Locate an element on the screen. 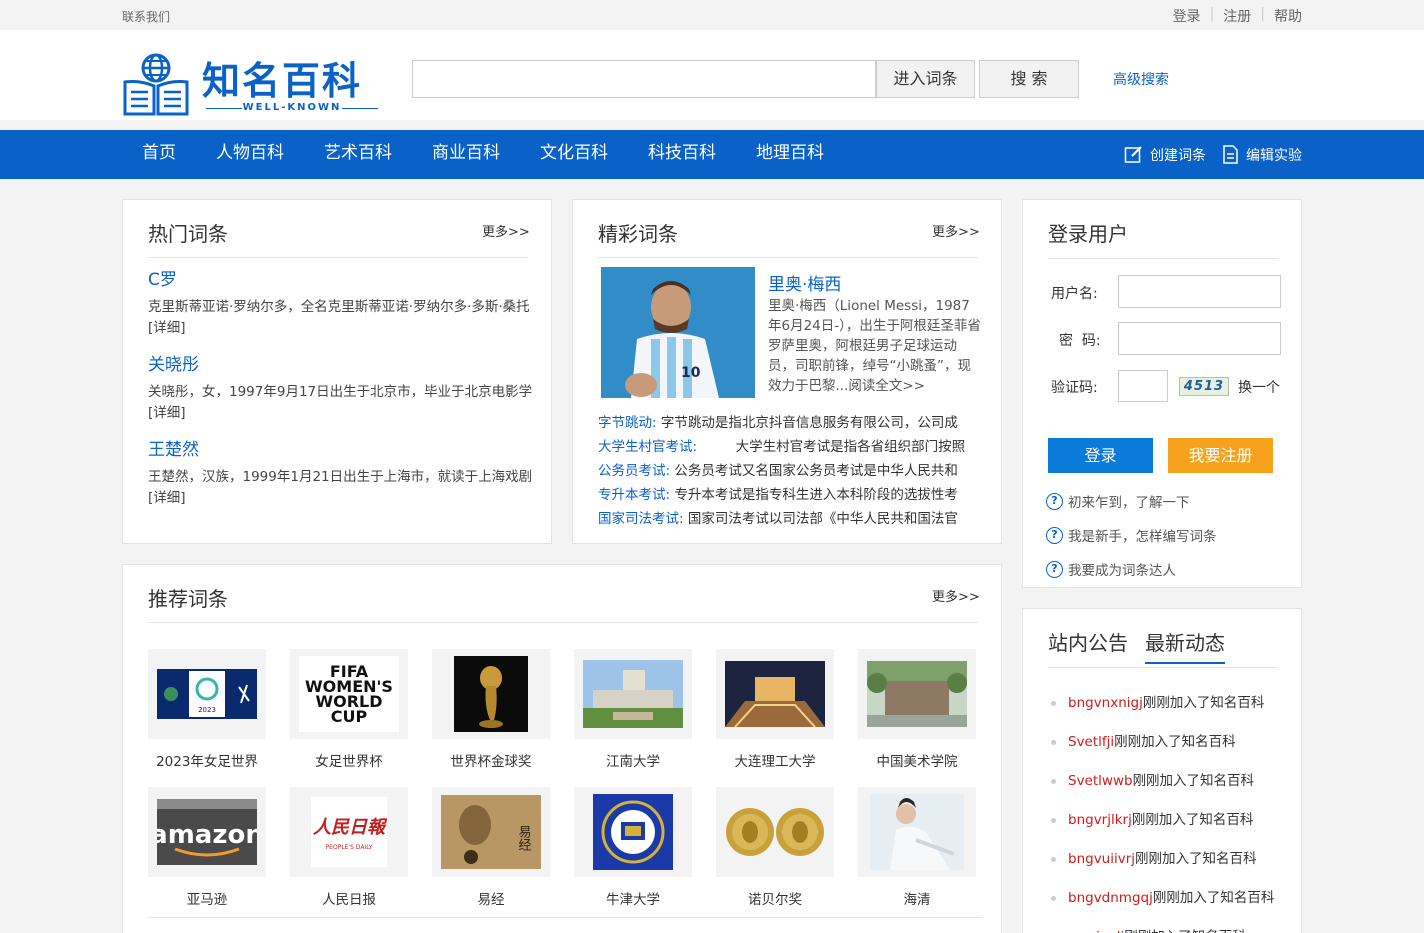  list-item-link: 公务员考试: is located at coordinates (634, 471).